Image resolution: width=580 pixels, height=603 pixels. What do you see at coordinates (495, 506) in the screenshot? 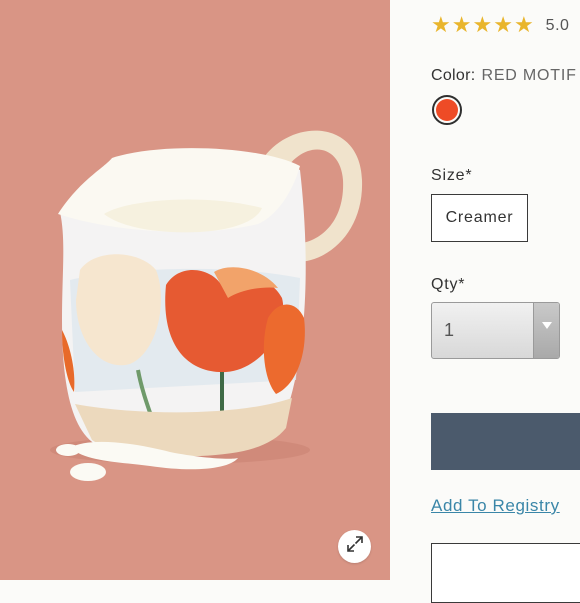
I see `add-to-registry-link: Add To Registry` at bounding box center [495, 506].